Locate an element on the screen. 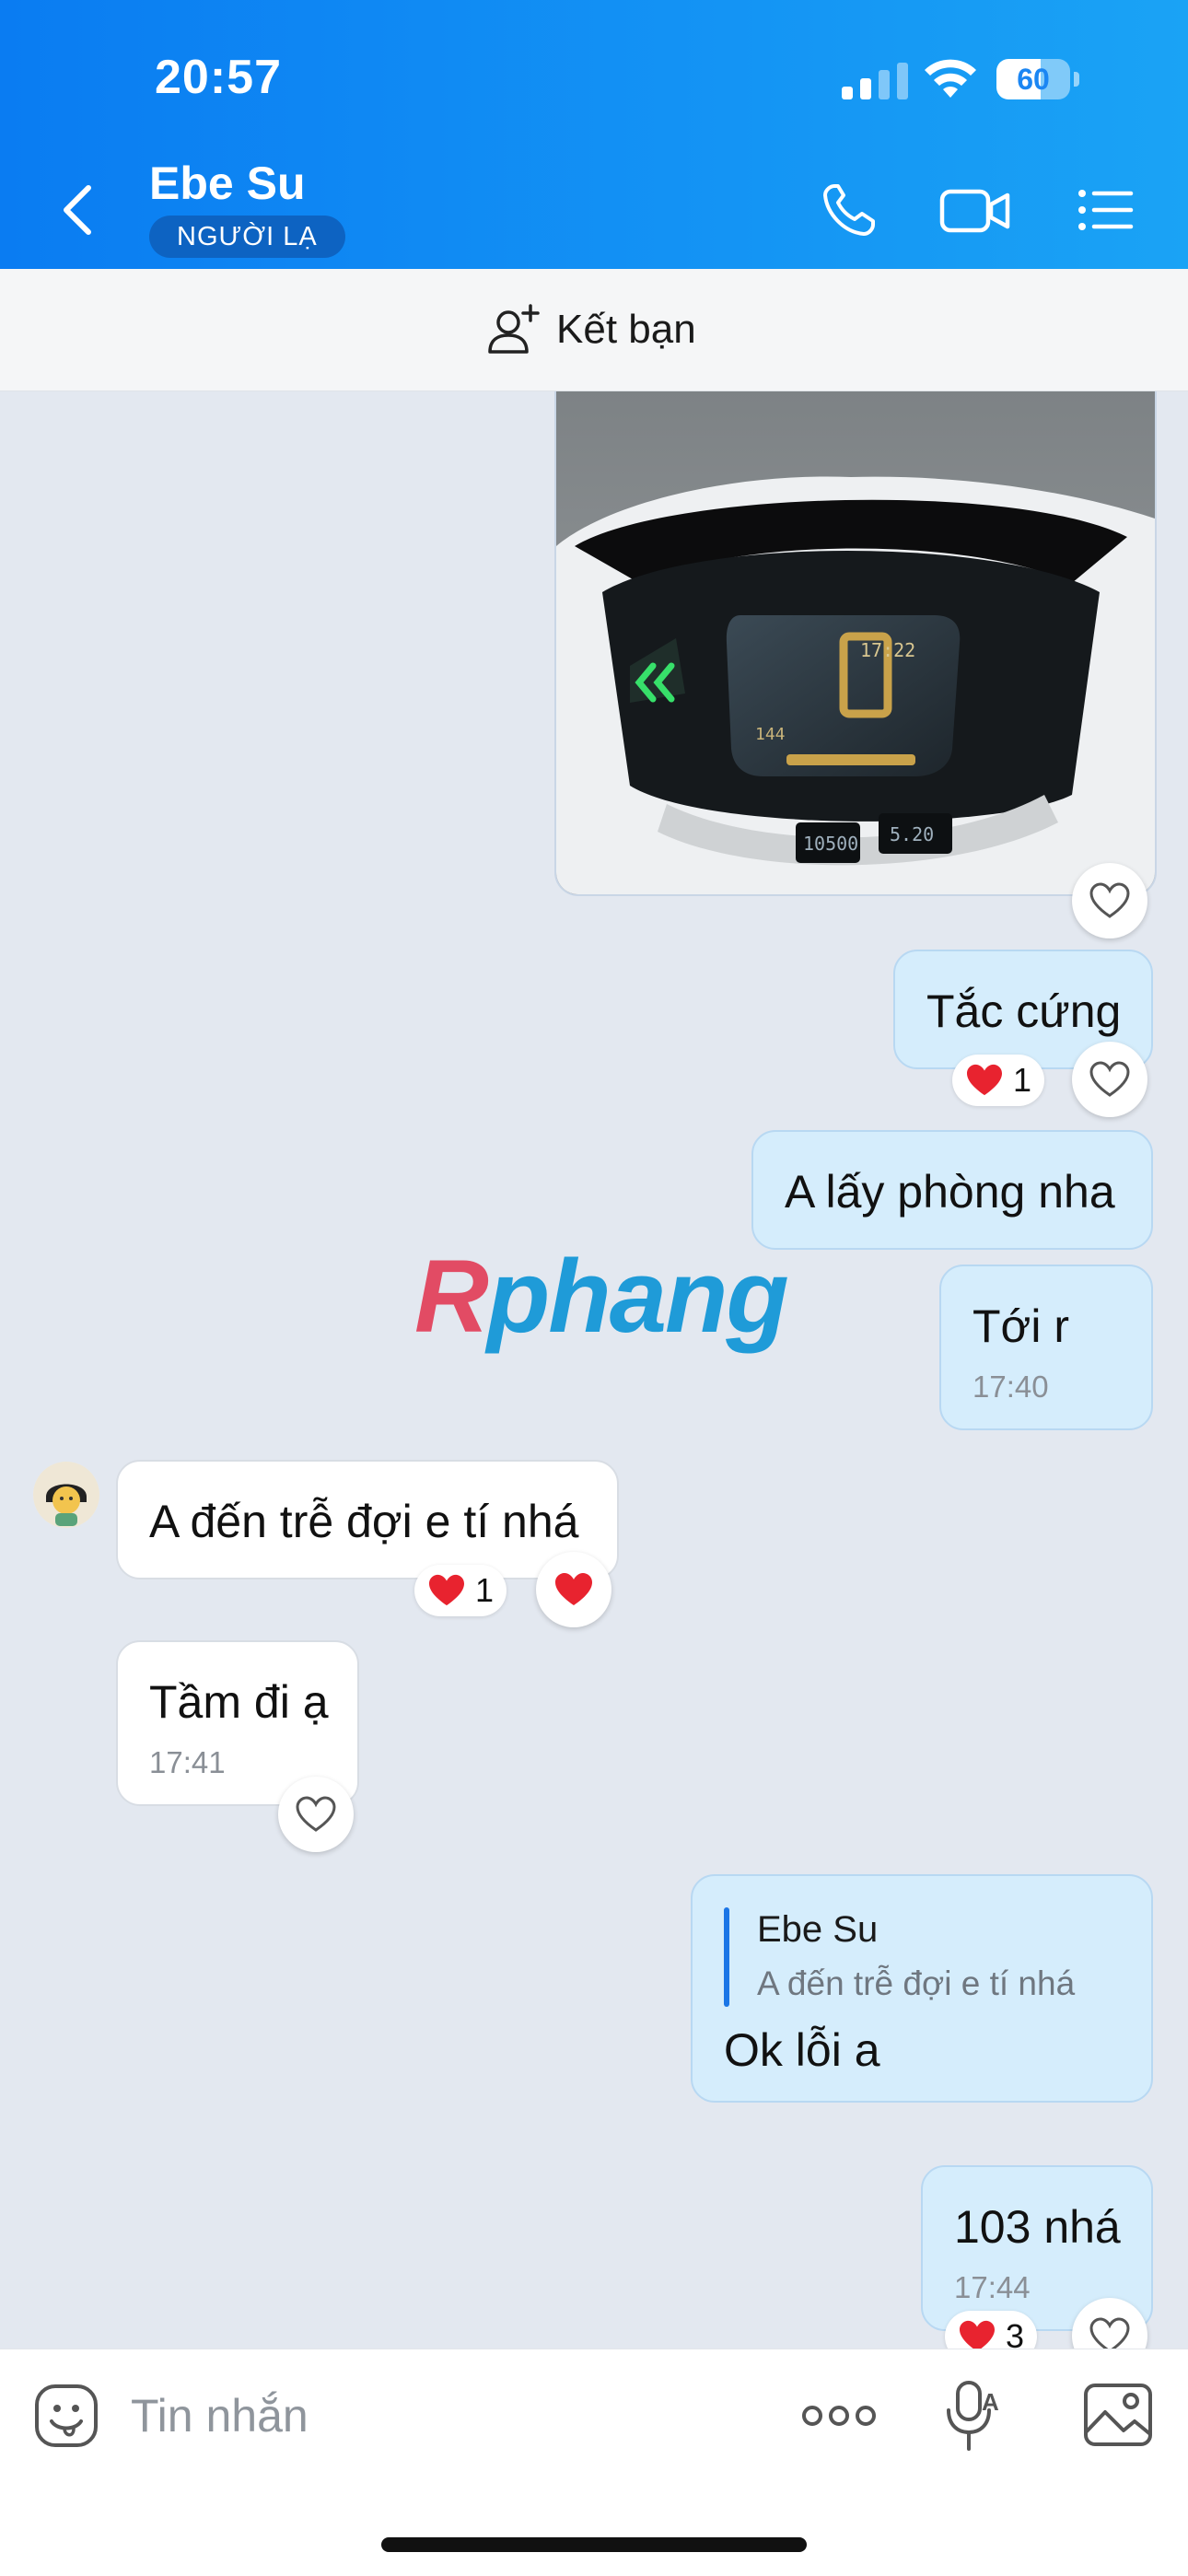 The height and width of the screenshot is (2576, 1188). message-bubble: A lấy phòng nha is located at coordinates (952, 1190).